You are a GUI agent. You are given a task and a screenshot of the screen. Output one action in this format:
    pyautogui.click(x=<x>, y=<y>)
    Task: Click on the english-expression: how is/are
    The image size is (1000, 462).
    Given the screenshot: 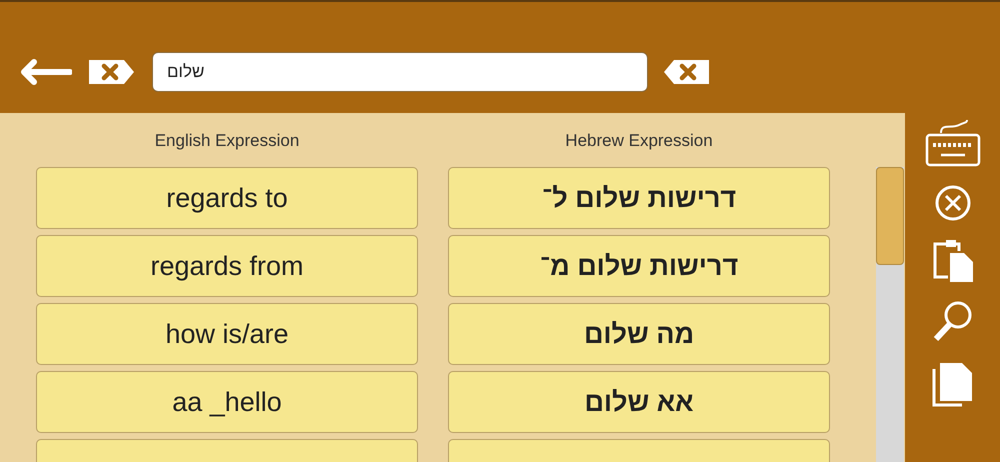 What is the action you would take?
    pyautogui.click(x=227, y=334)
    